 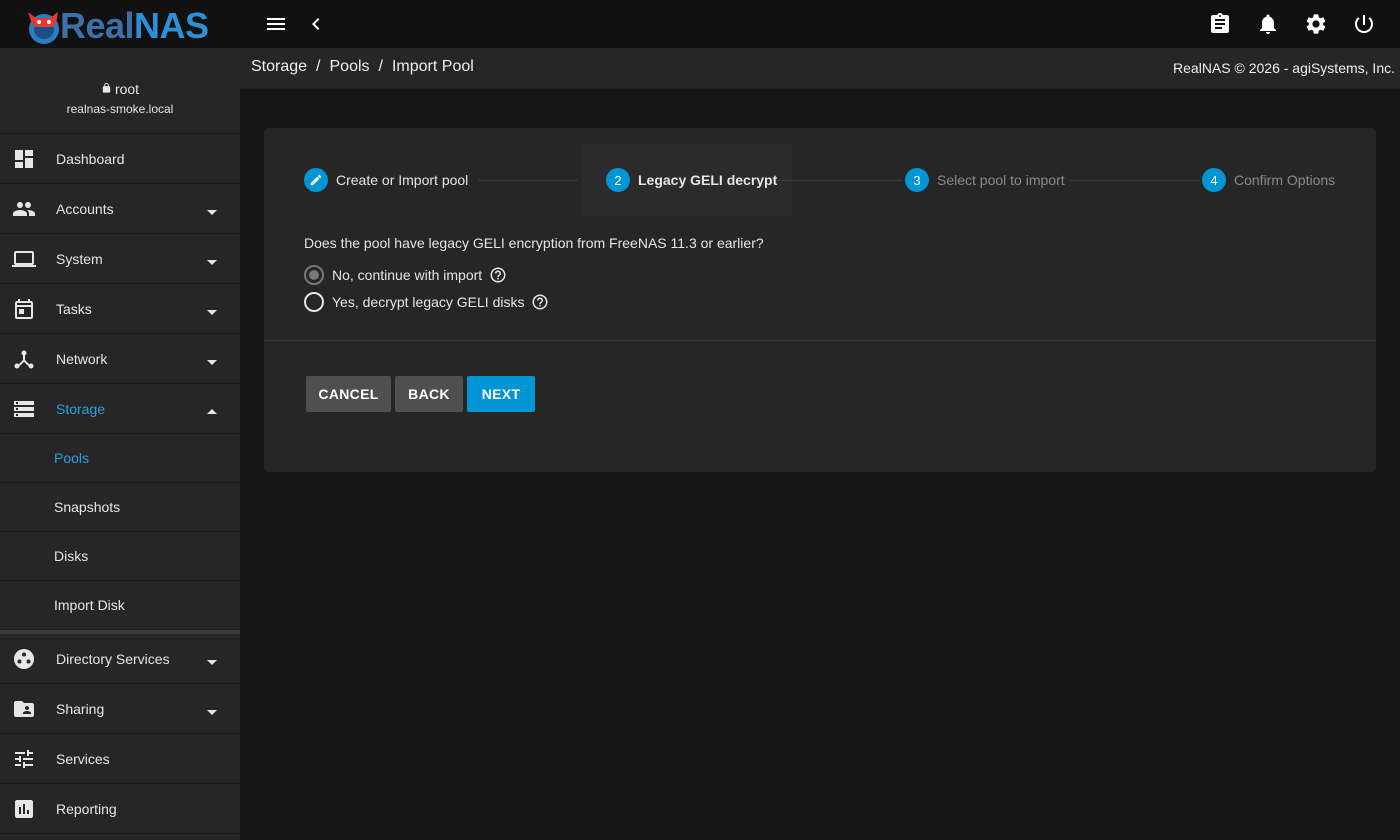 I want to click on sidebar-item-label: Directory Services, so click(x=113, y=658).